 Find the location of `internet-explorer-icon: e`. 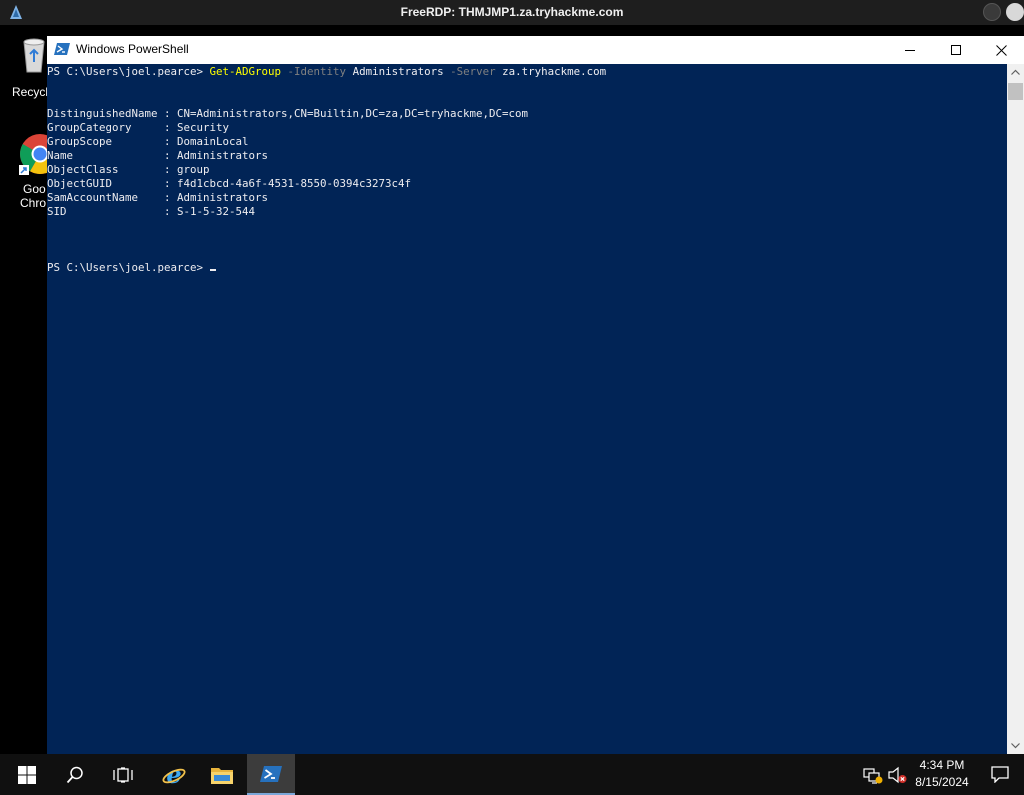

internet-explorer-icon: e is located at coordinates (174, 775).